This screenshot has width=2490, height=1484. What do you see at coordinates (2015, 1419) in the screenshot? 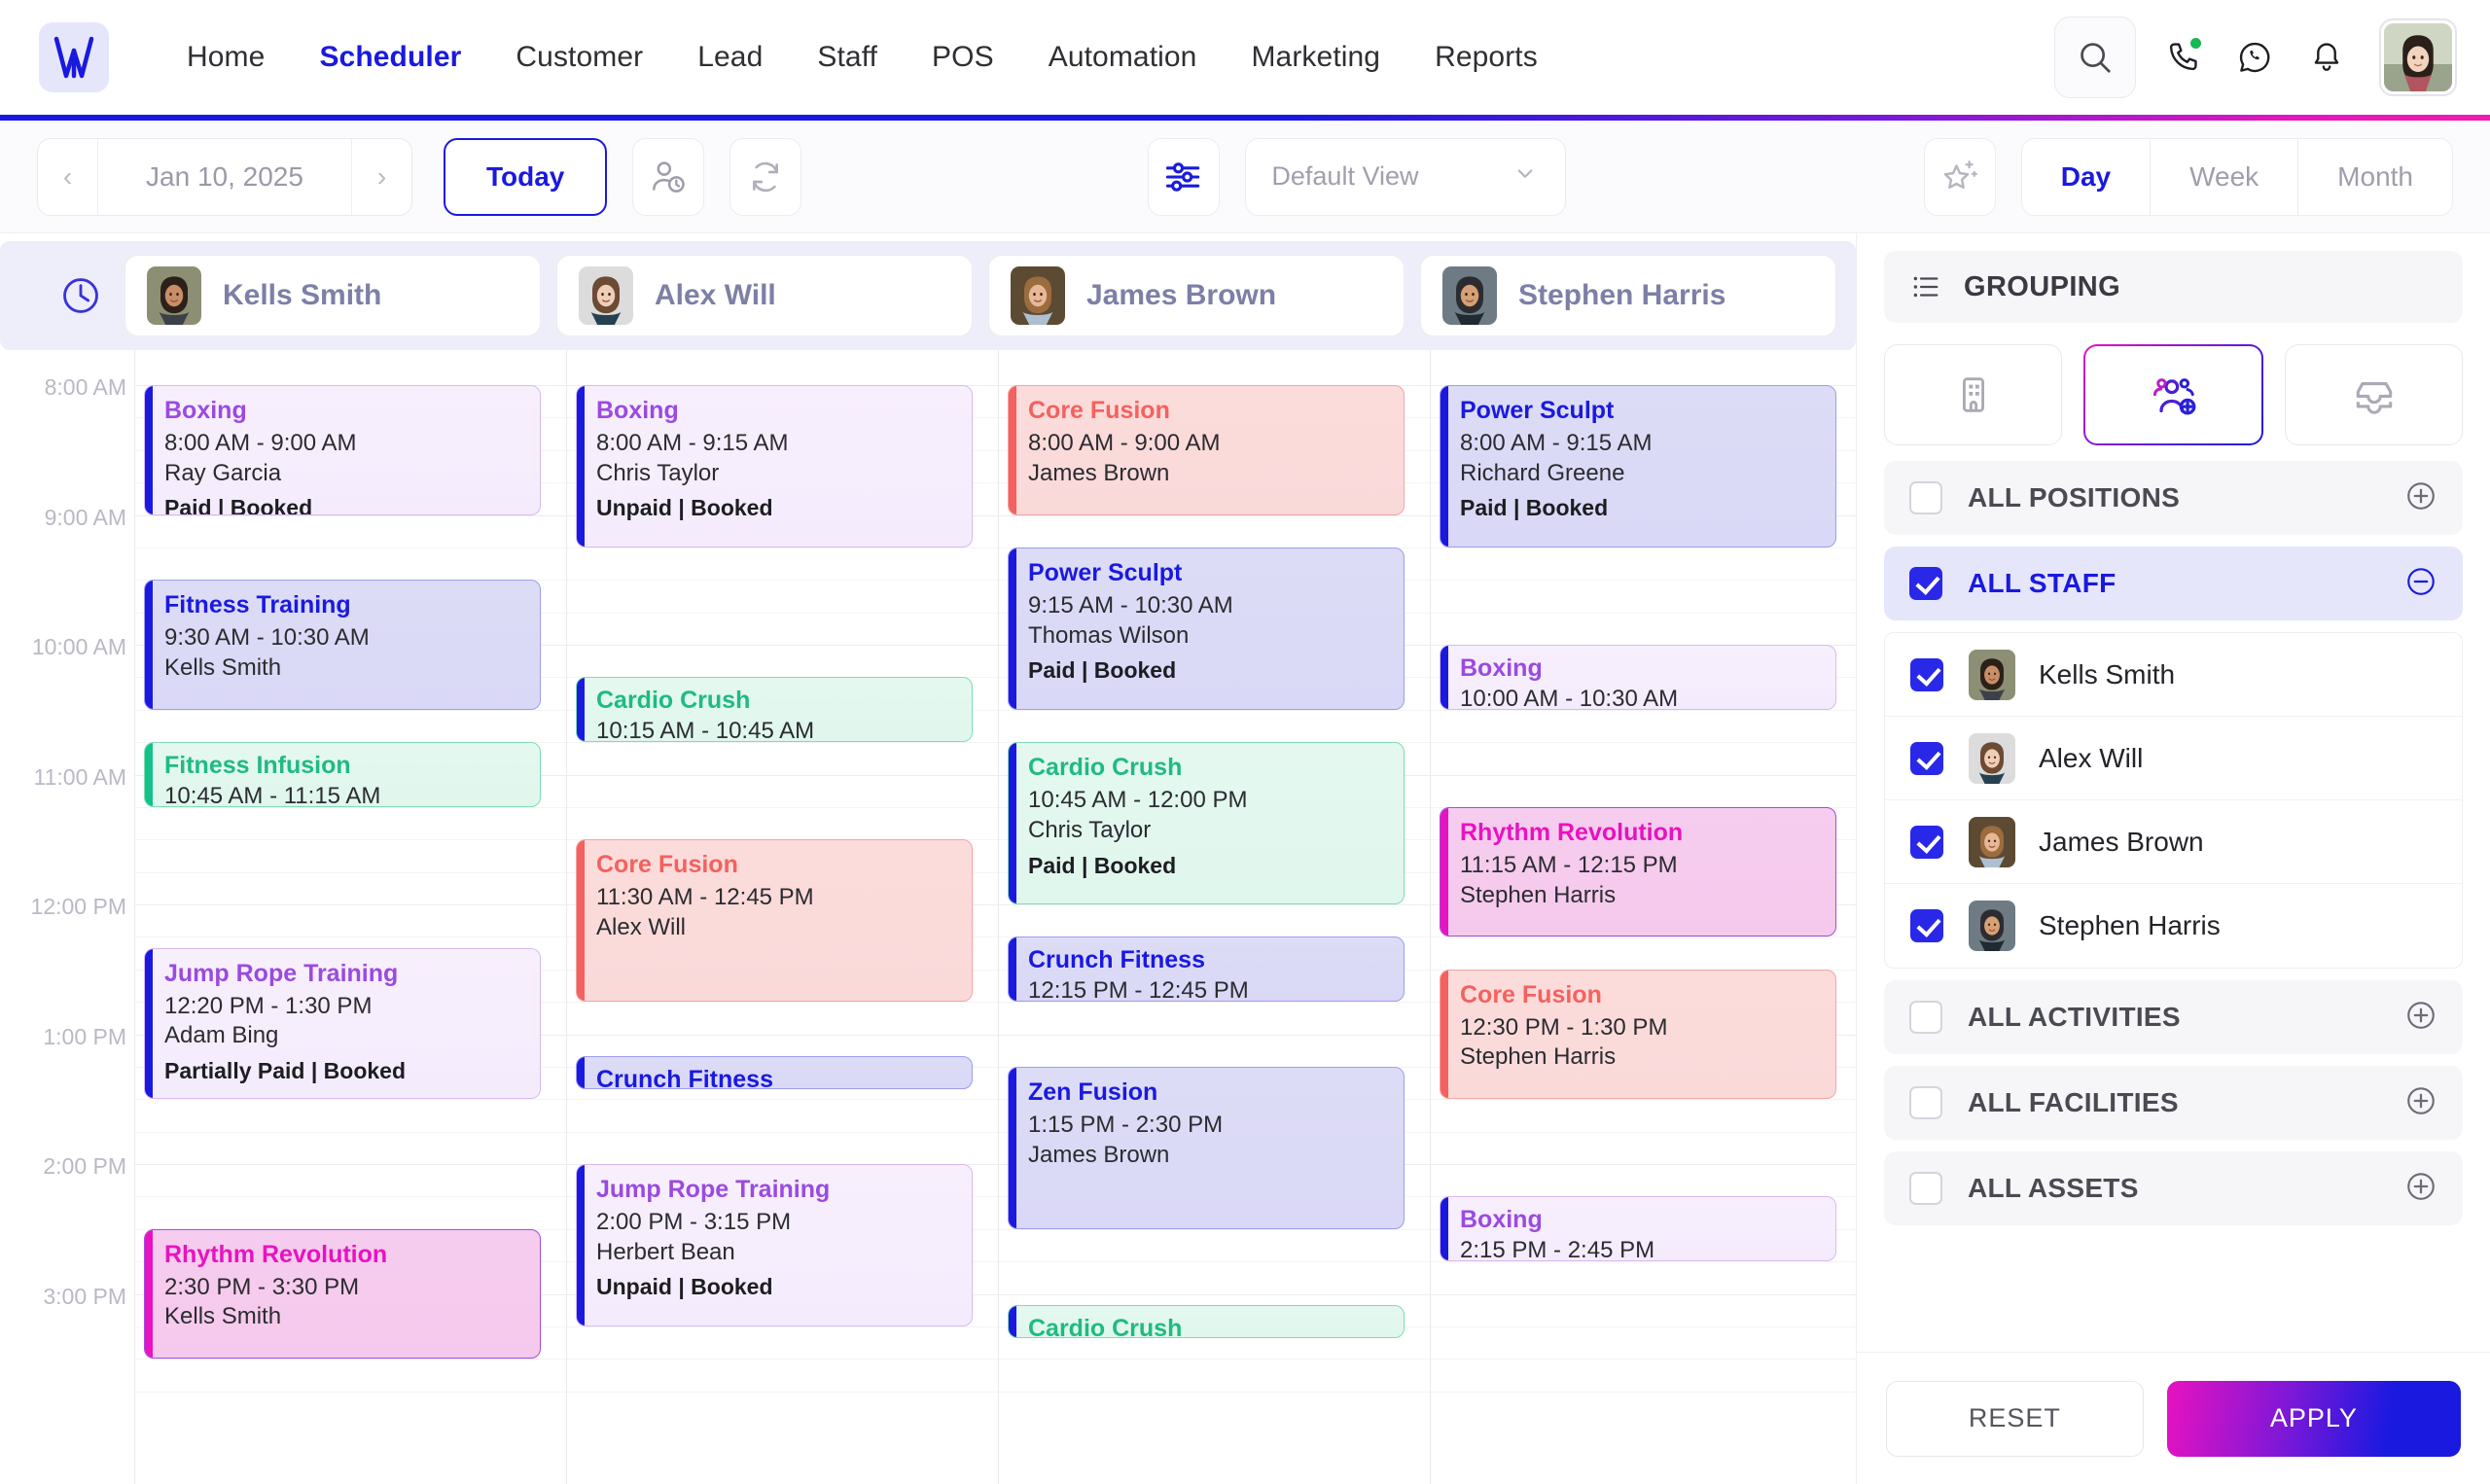
I see `reset-button: RESET` at bounding box center [2015, 1419].